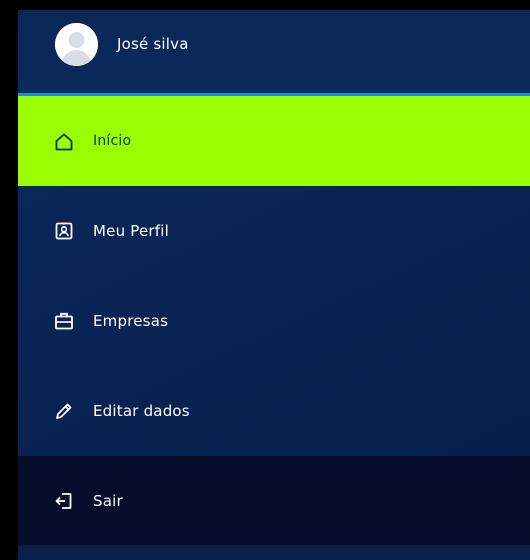  I want to click on sidebar-item-label: Empresas, so click(131, 321).